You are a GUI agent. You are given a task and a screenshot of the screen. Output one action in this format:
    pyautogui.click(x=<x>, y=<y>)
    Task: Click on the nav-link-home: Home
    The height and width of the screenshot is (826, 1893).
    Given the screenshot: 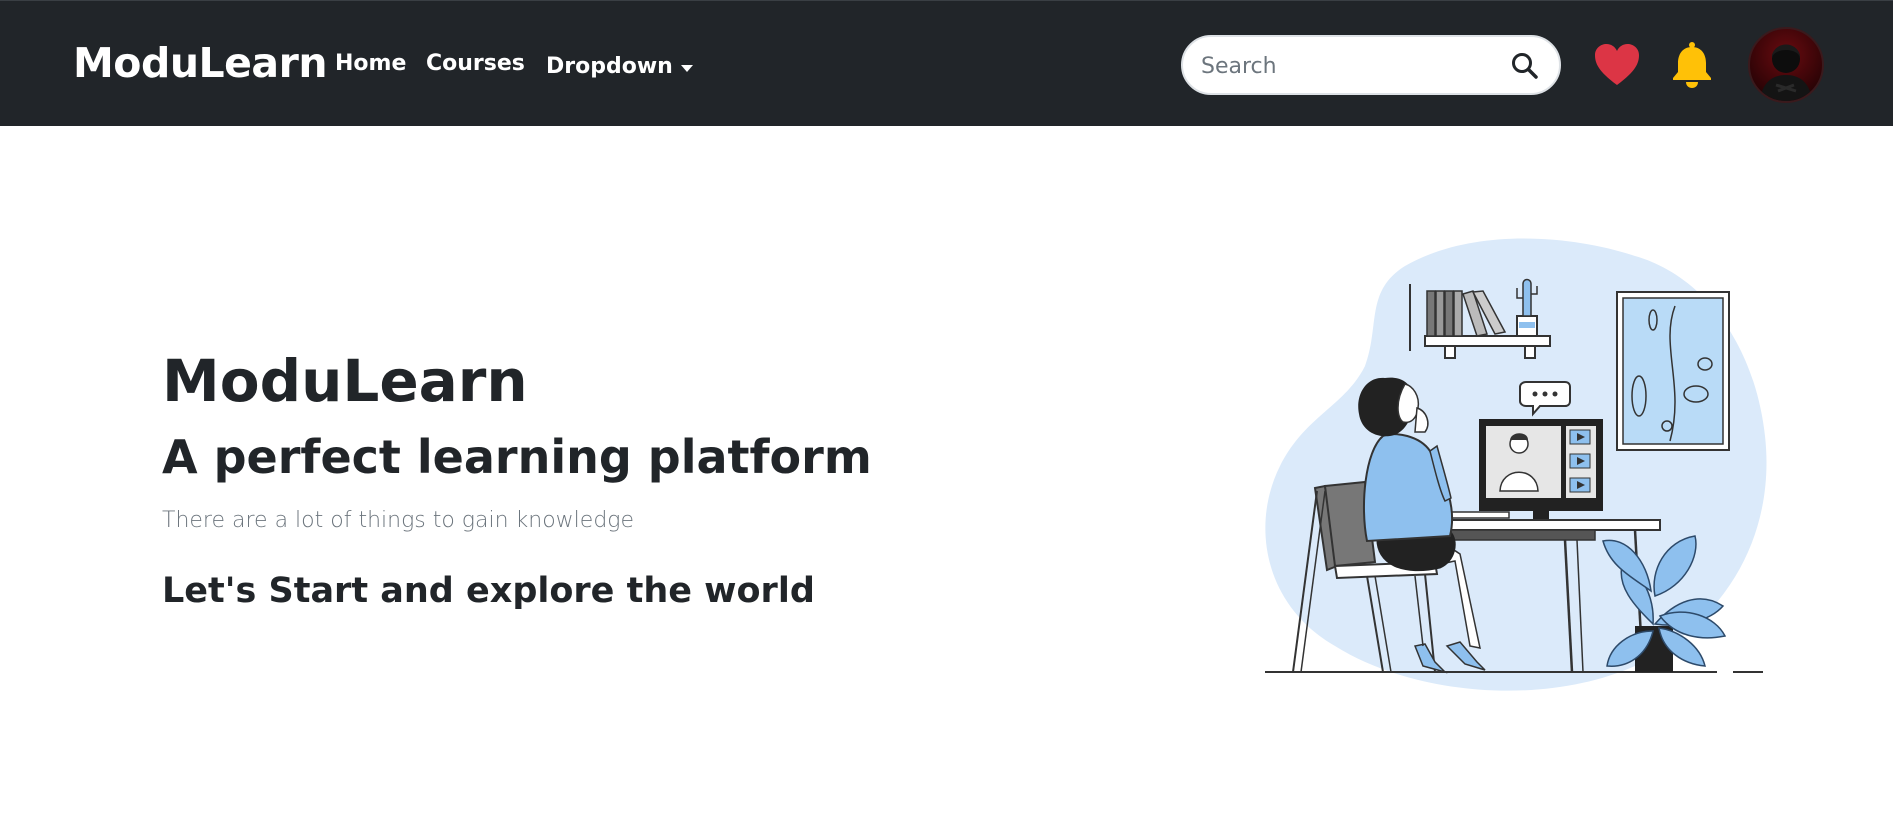 What is the action you would take?
    pyautogui.click(x=370, y=64)
    